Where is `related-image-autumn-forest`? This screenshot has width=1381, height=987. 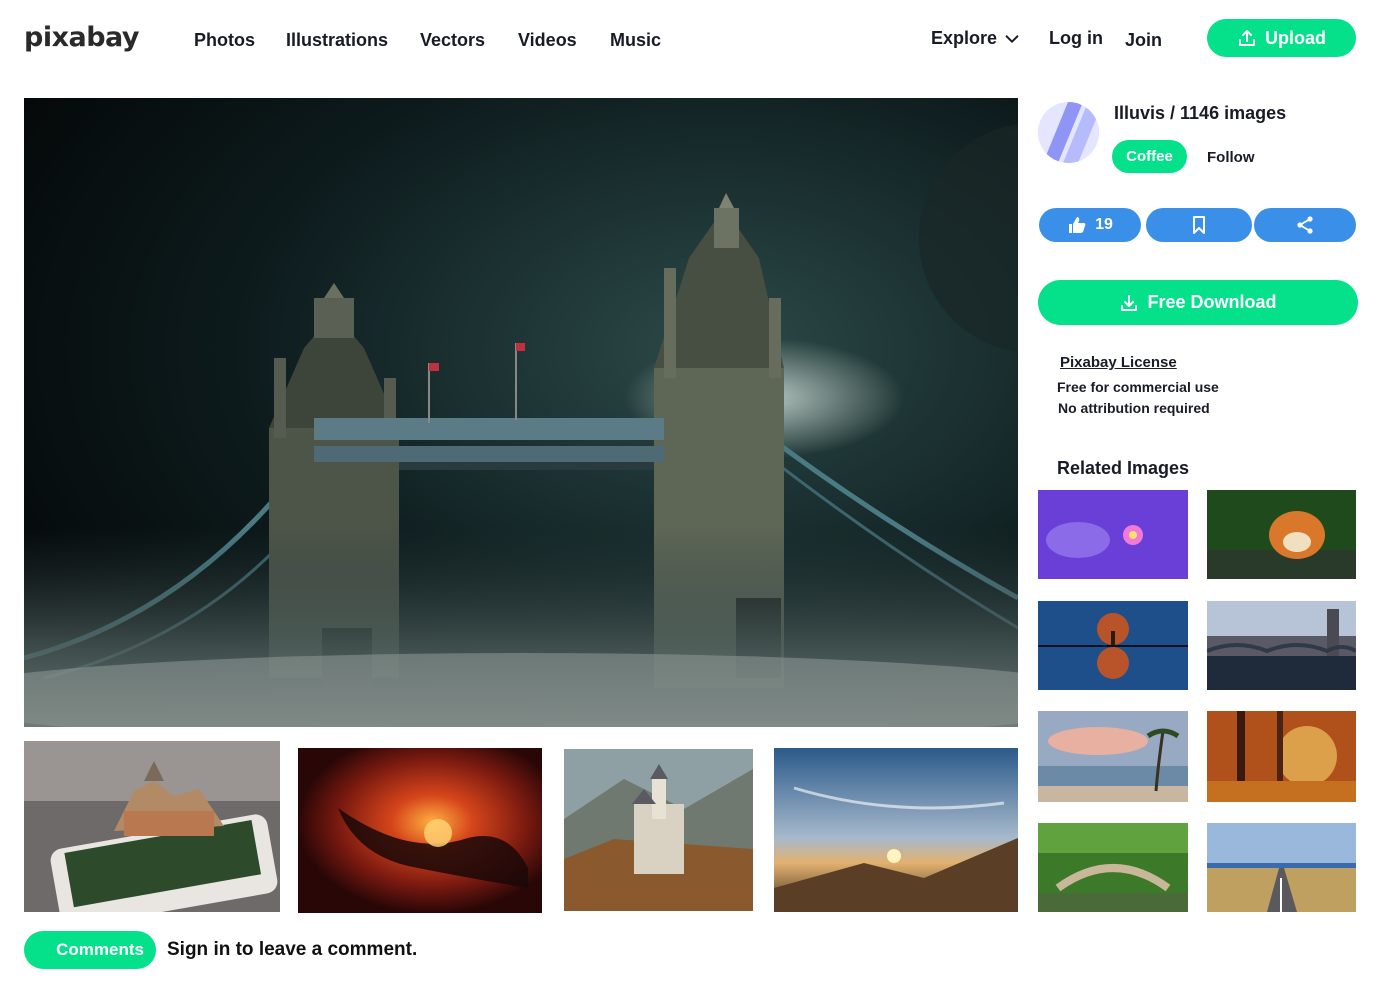
related-image-autumn-forest is located at coordinates (1281, 756).